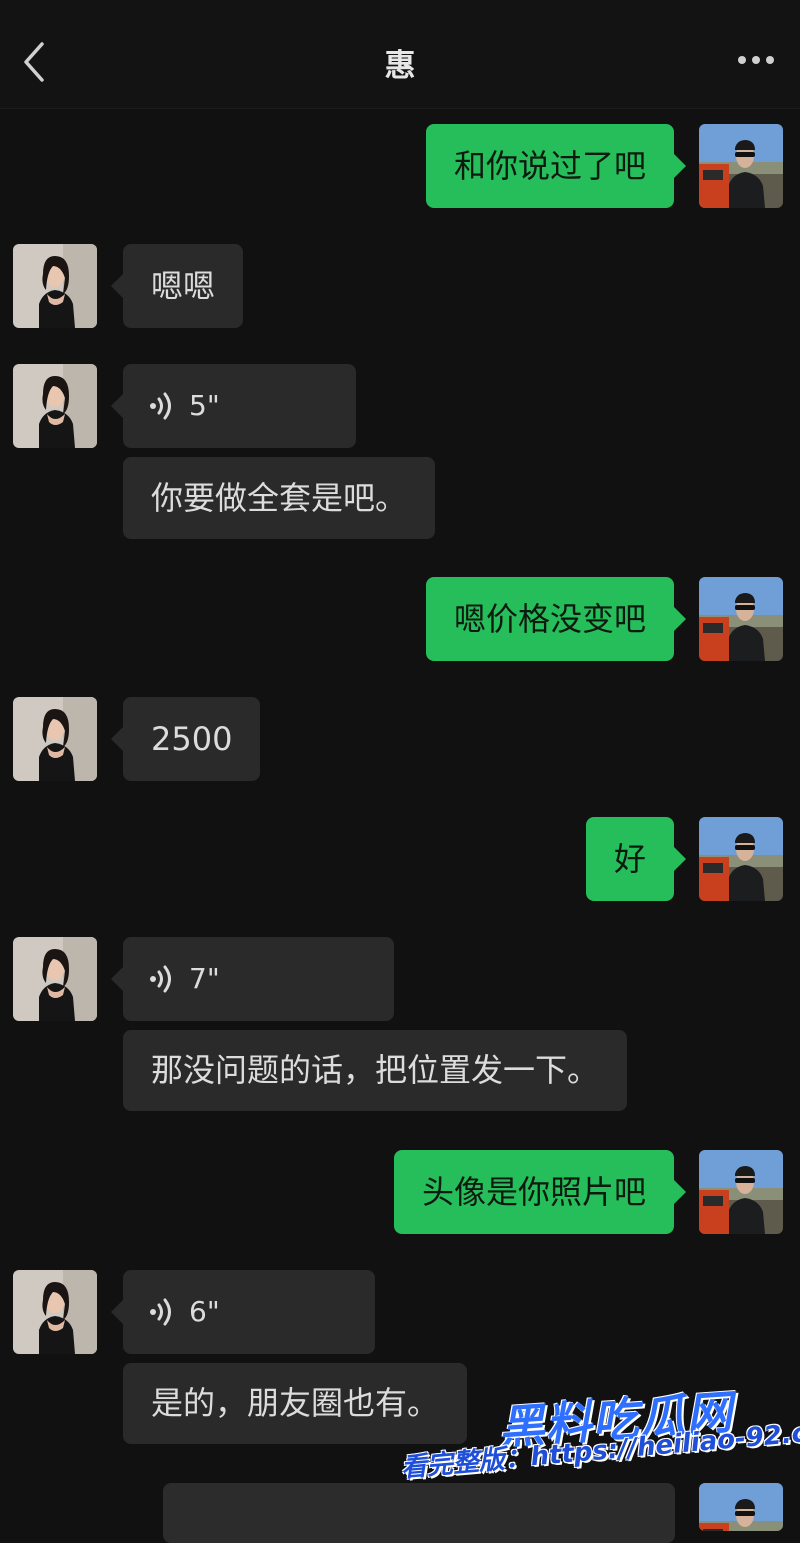  Describe the element at coordinates (252, 979) in the screenshot. I see `voice-message: 7"` at that location.